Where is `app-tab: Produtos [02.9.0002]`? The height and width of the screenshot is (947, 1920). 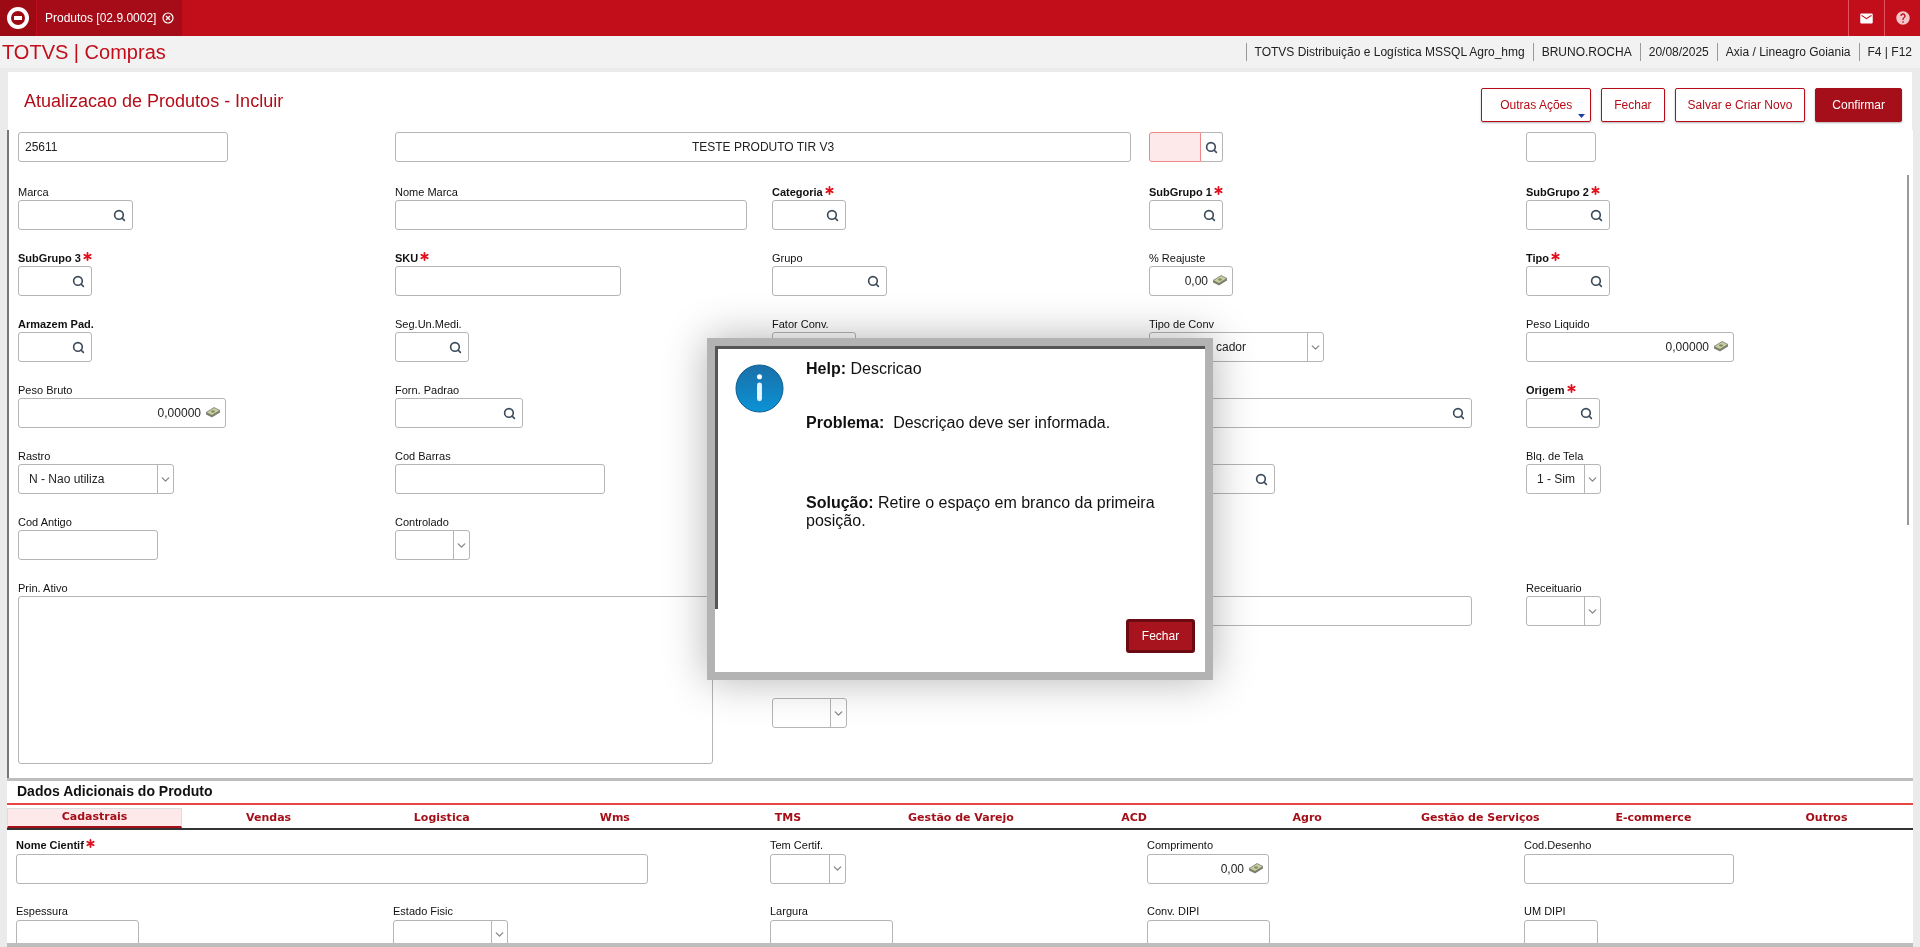 app-tab: Produtos [02.9.0002] is located at coordinates (110, 18).